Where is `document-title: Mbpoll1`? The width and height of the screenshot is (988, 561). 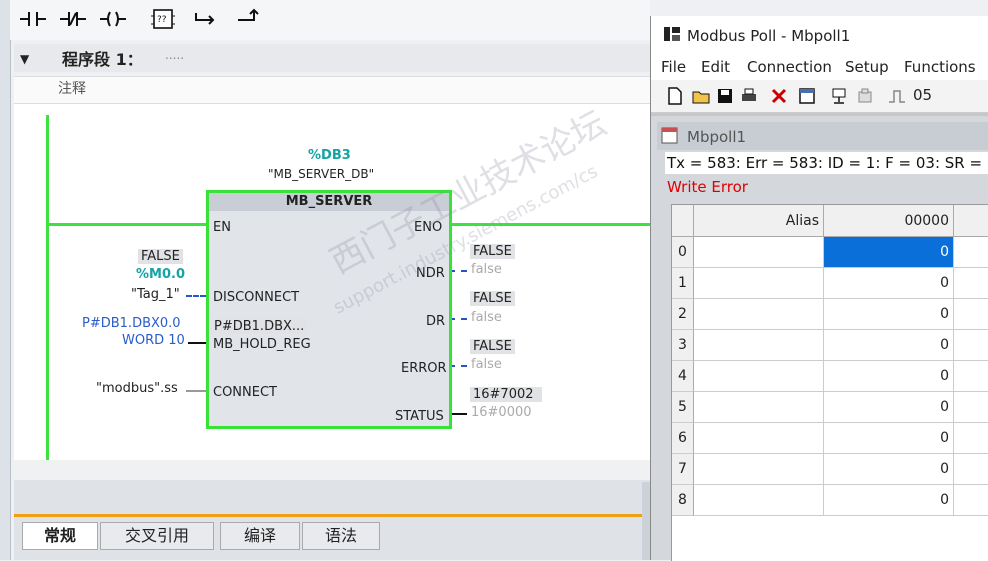 document-title: Mbpoll1 is located at coordinates (717, 137).